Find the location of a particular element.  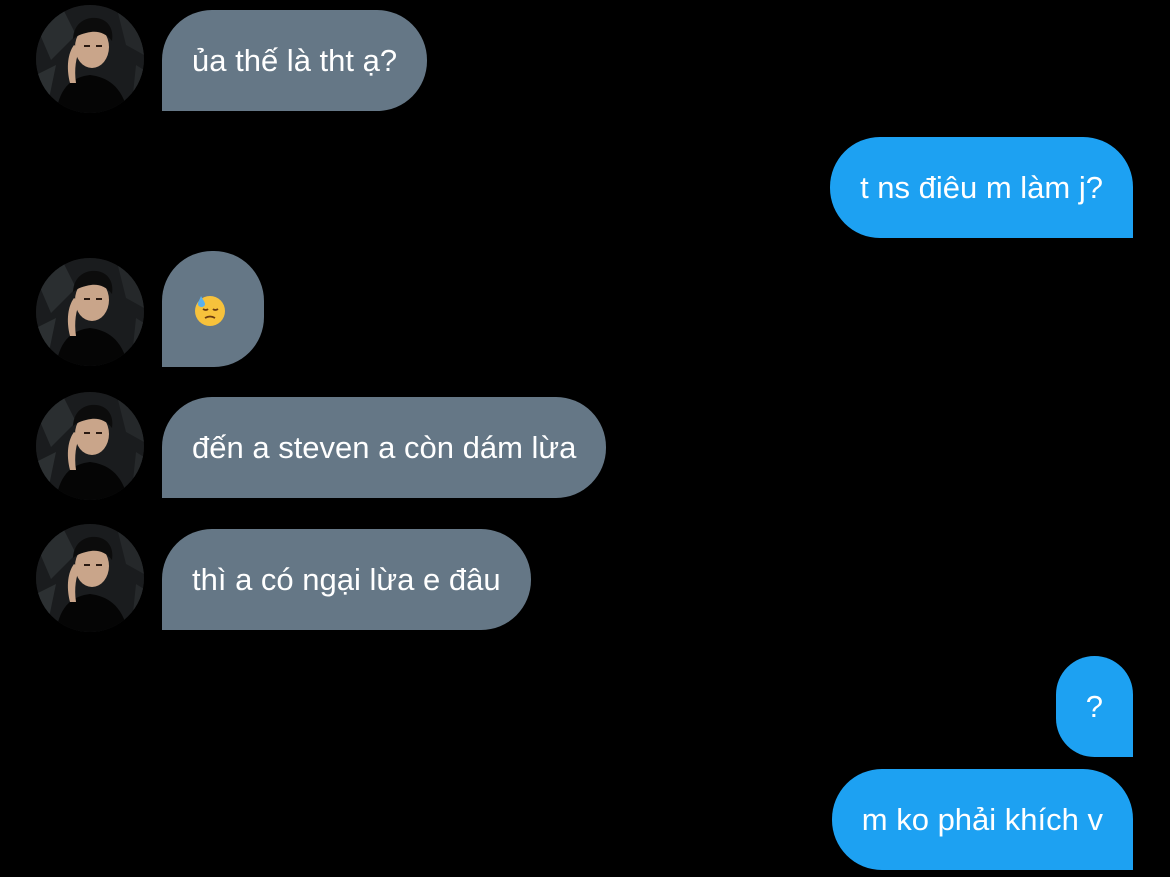

downcast-face-with-sweat-emoji-icon is located at coordinates (210, 310).